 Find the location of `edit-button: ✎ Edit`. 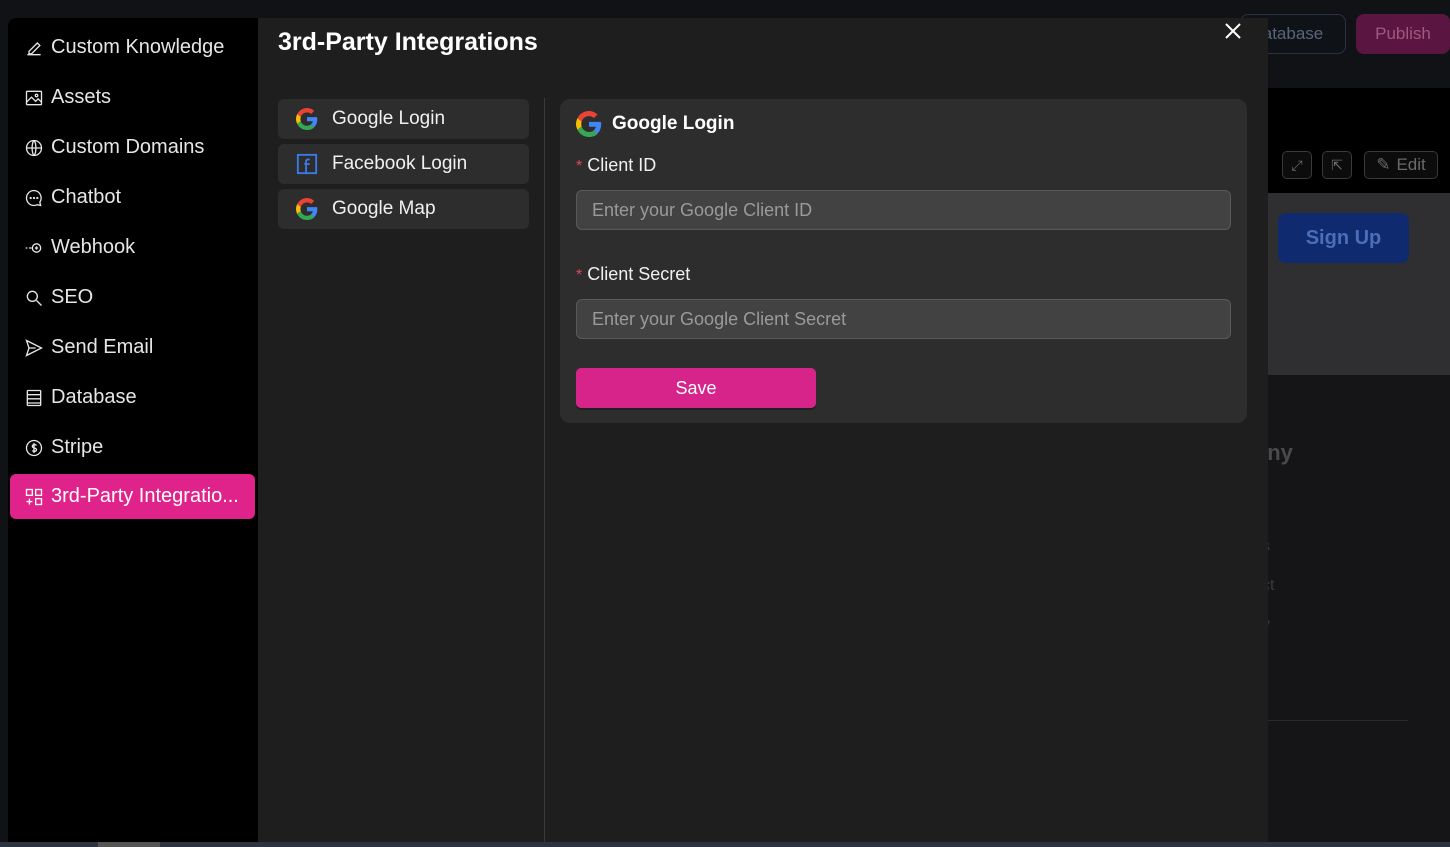

edit-button: ✎ Edit is located at coordinates (1401, 165).